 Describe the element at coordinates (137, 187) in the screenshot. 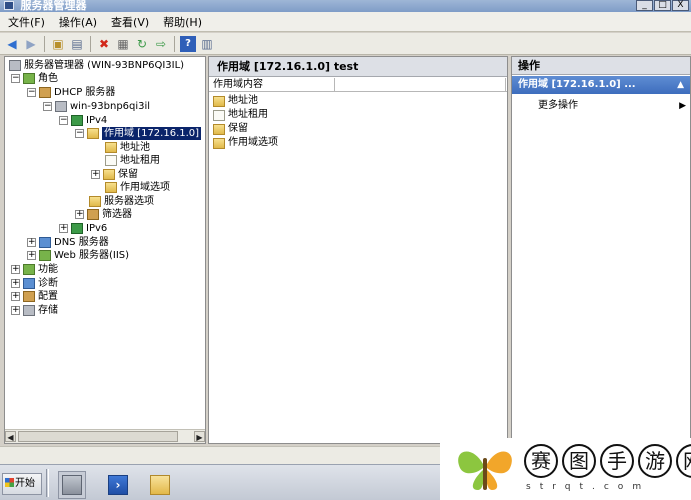

I see `tree-node-scope-options: 作用域选项` at that location.